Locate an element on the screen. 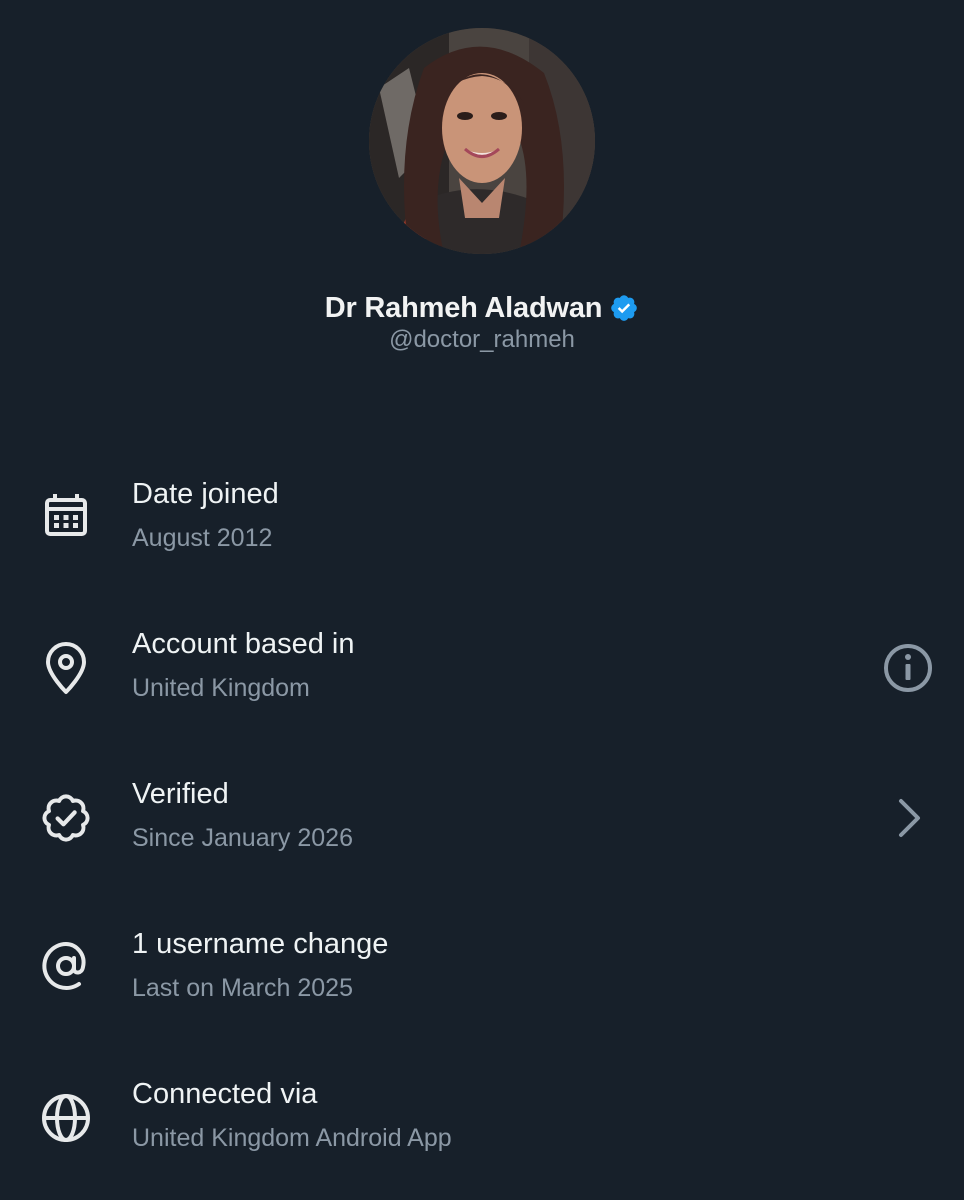  row-subtitle: United Kingdom Android App is located at coordinates (292, 1138).